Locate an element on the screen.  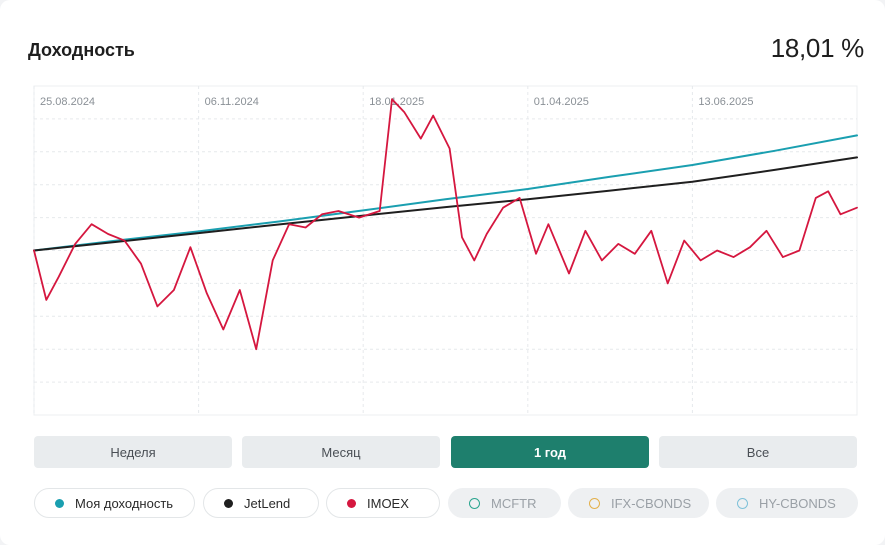
legend-chip-my-yield: Моя доходность is located at coordinates (114, 503).